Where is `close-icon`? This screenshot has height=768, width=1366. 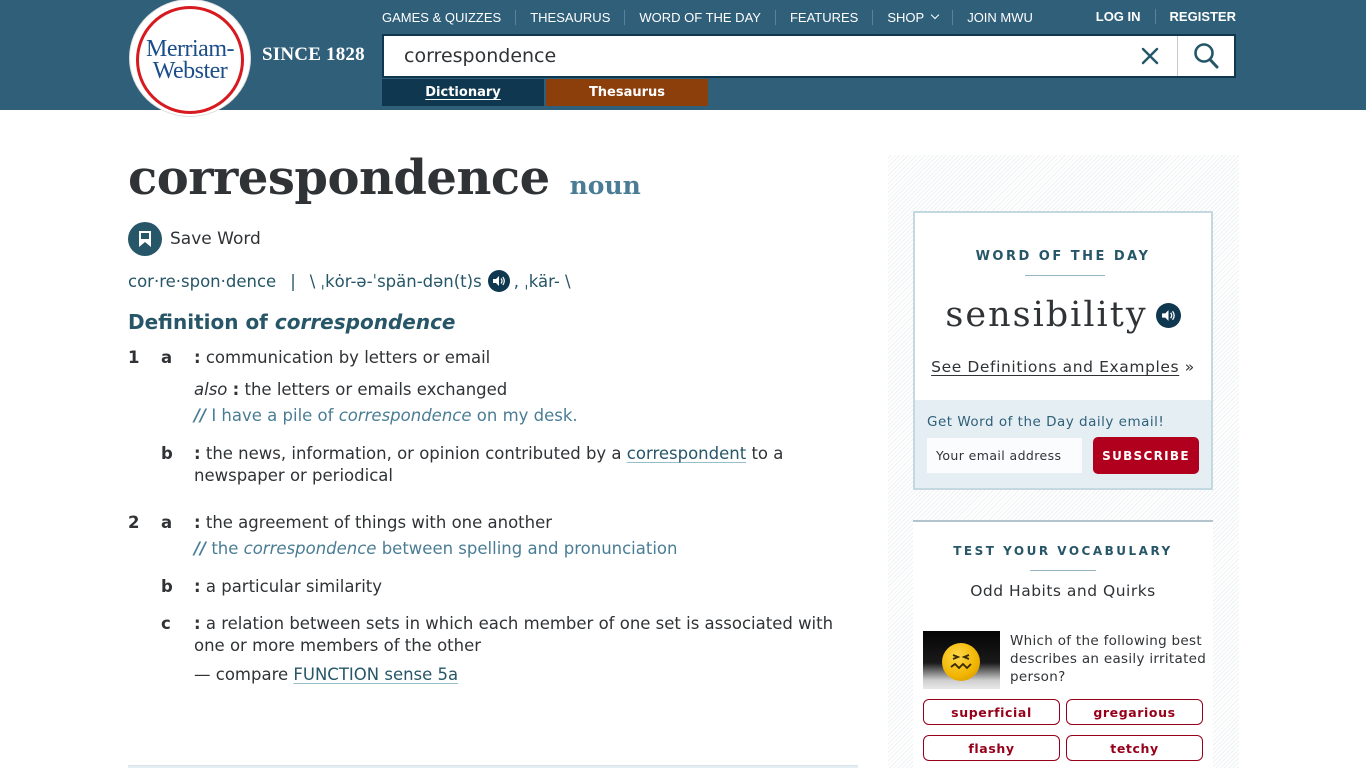
close-icon is located at coordinates (1150, 56).